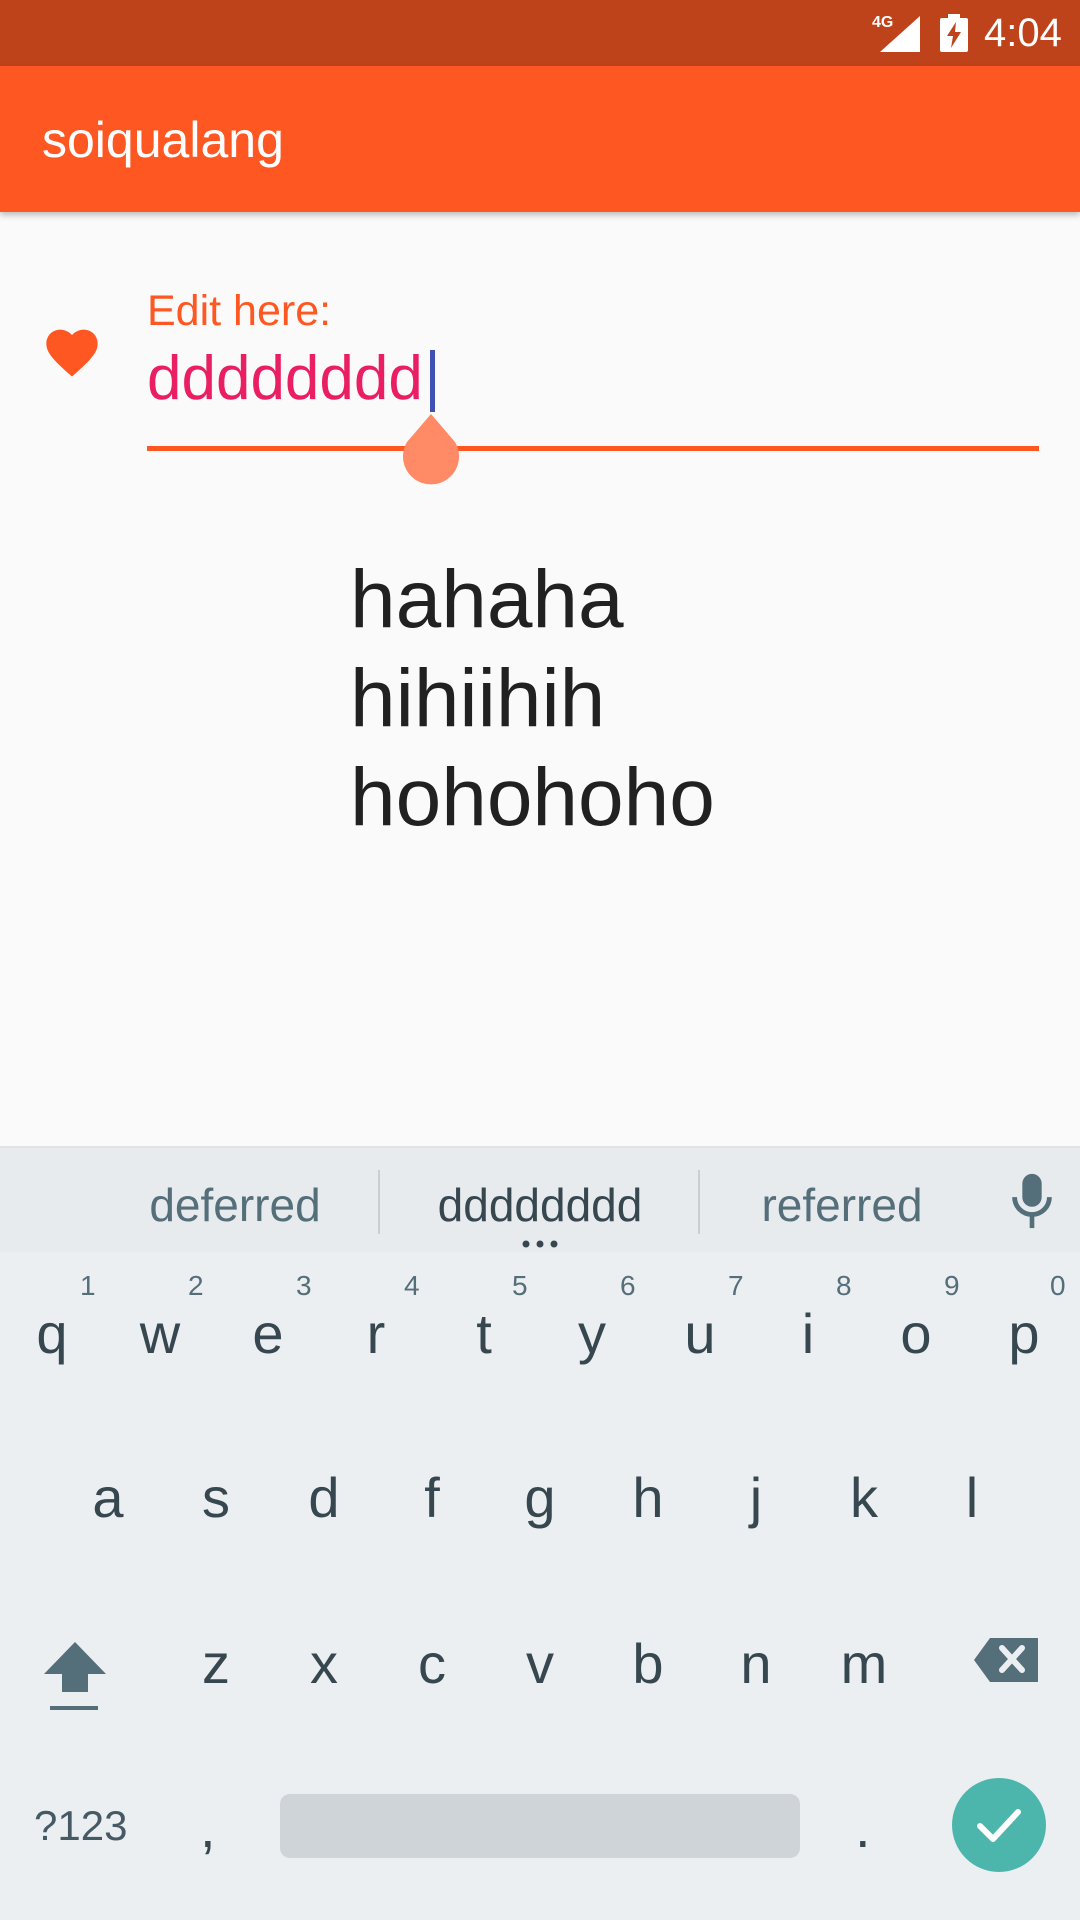 Image resolution: width=1080 pixels, height=1920 pixels. What do you see at coordinates (432, 381) in the screenshot?
I see `text-cursor` at bounding box center [432, 381].